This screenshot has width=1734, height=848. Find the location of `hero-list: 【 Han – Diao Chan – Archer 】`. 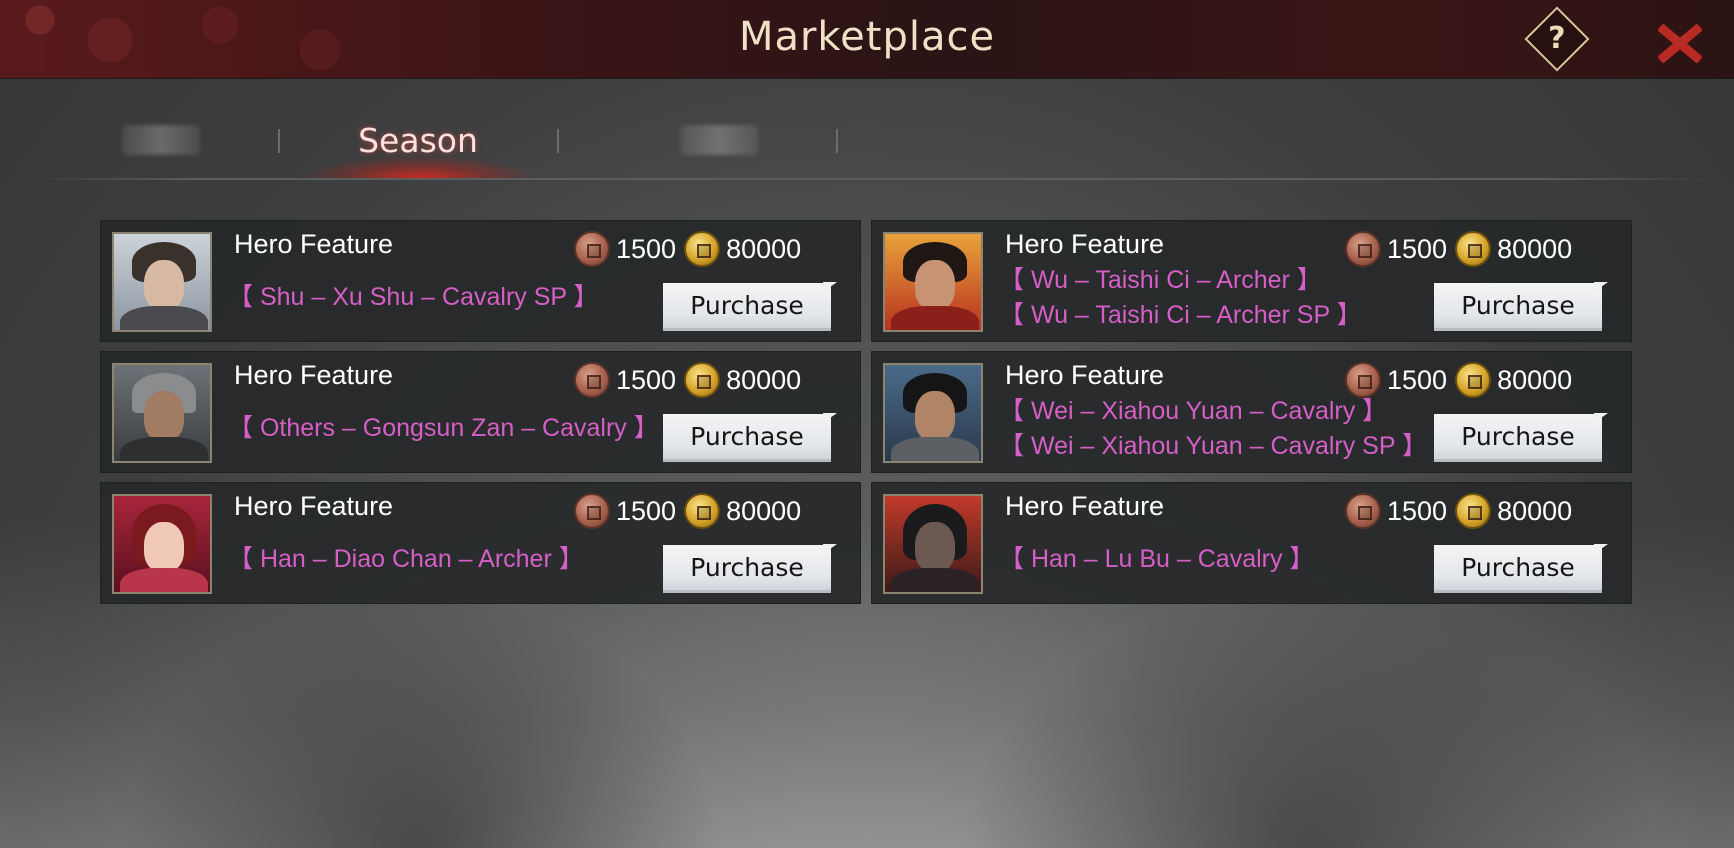

hero-list: 【 Han – Diao Chan – Archer 】 is located at coordinates (406, 559).